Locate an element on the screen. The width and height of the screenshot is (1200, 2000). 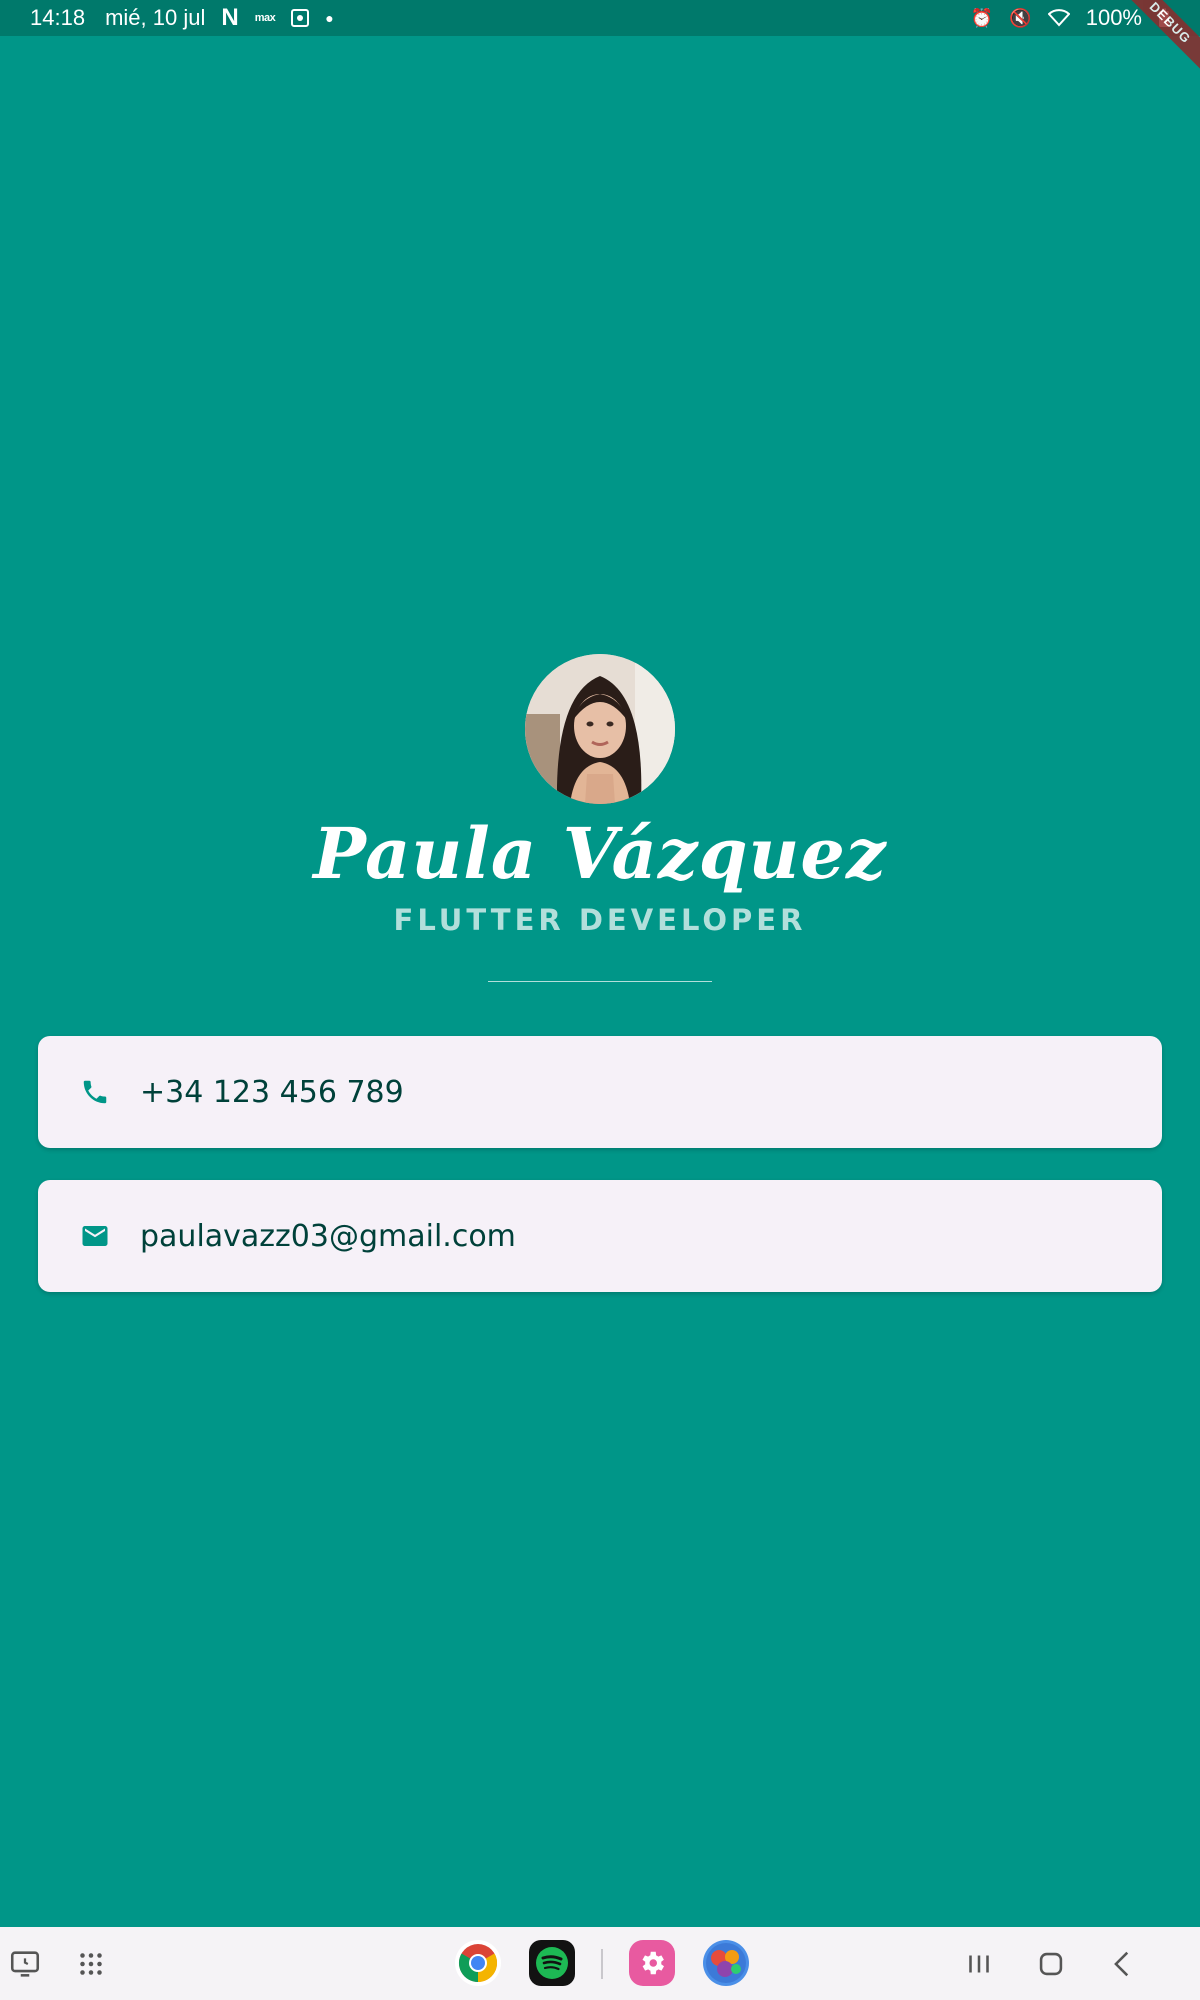
netflix-icon: N is located at coordinates (230, 17).